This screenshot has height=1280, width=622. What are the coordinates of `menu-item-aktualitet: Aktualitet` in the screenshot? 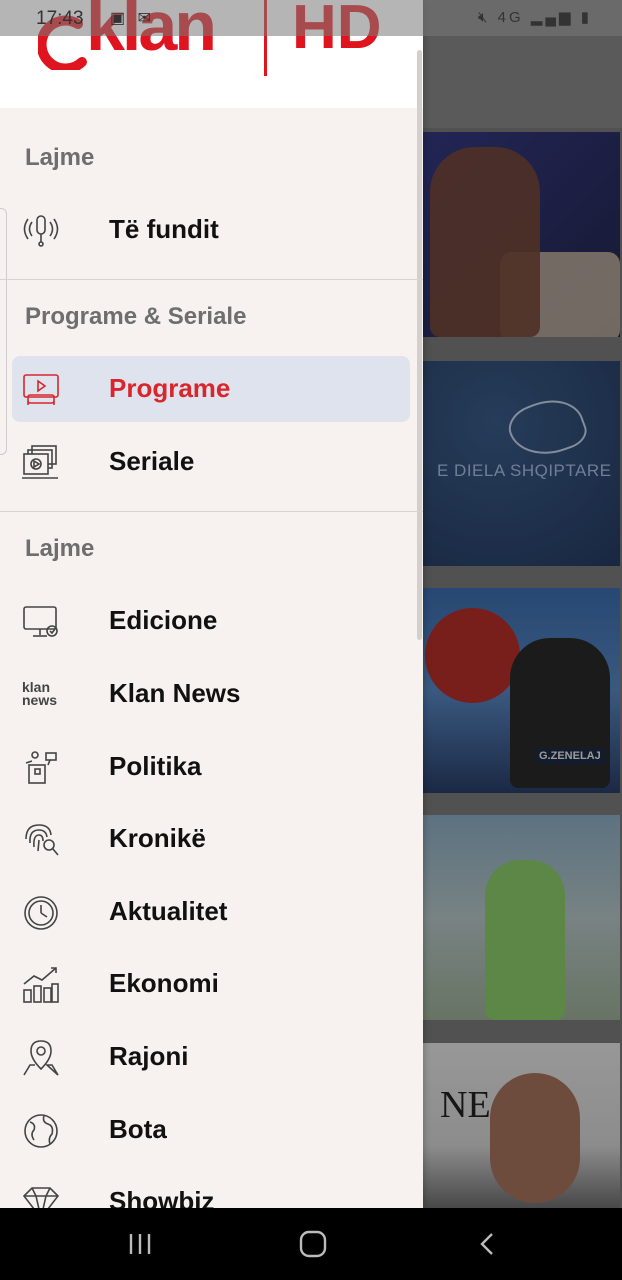 It's located at (211, 912).